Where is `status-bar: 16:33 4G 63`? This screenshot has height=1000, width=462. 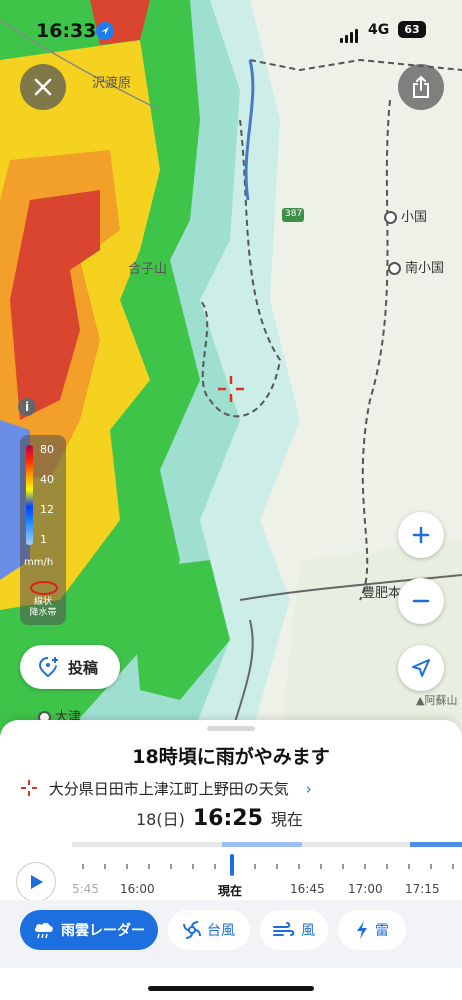 status-bar: 16:33 4G 63 is located at coordinates (231, 28).